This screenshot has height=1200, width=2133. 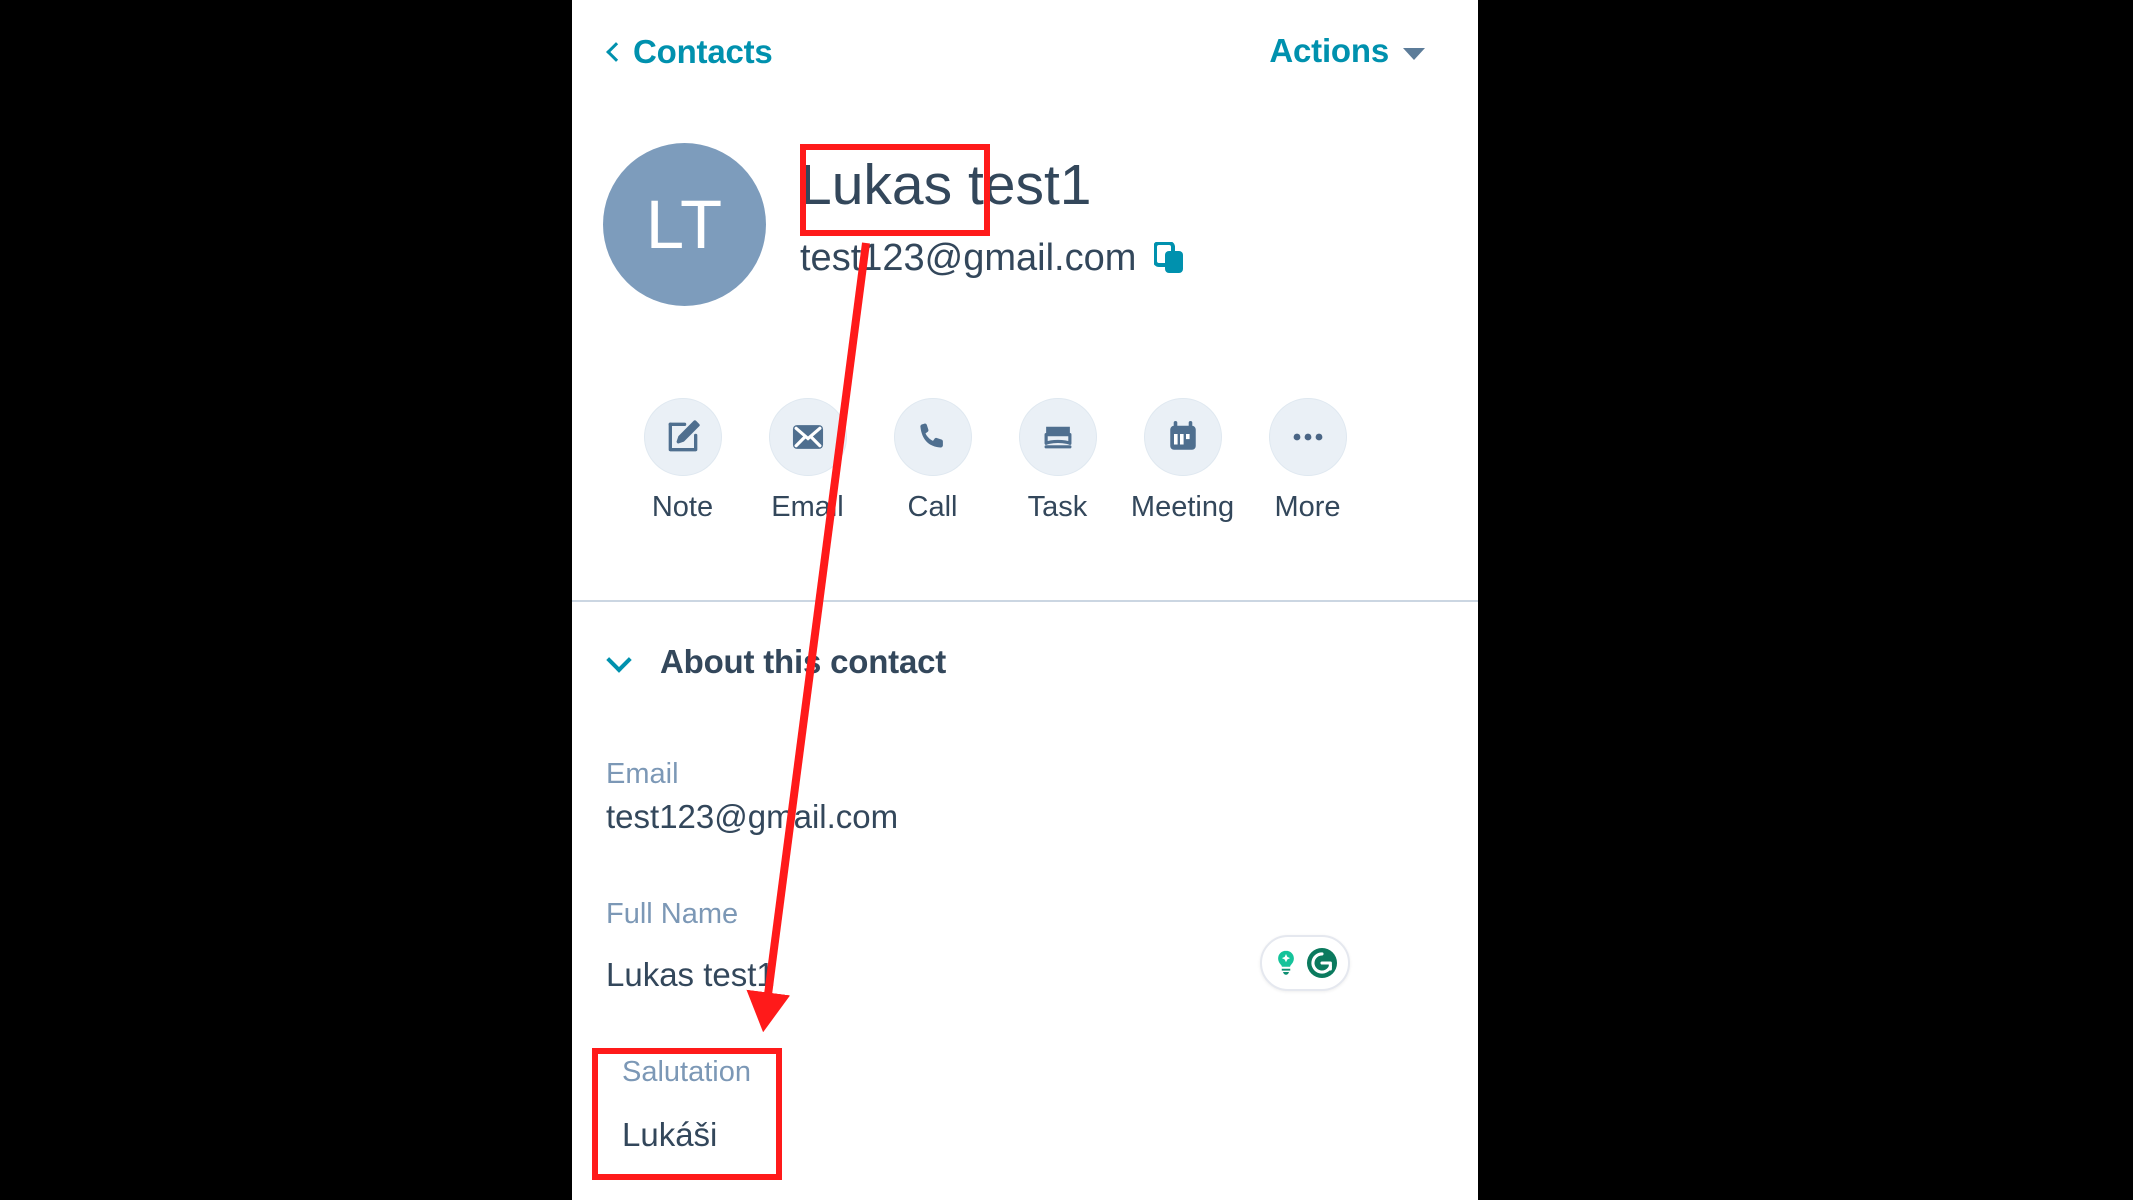 What do you see at coordinates (932, 507) in the screenshot?
I see `quick-action-call-label: Call` at bounding box center [932, 507].